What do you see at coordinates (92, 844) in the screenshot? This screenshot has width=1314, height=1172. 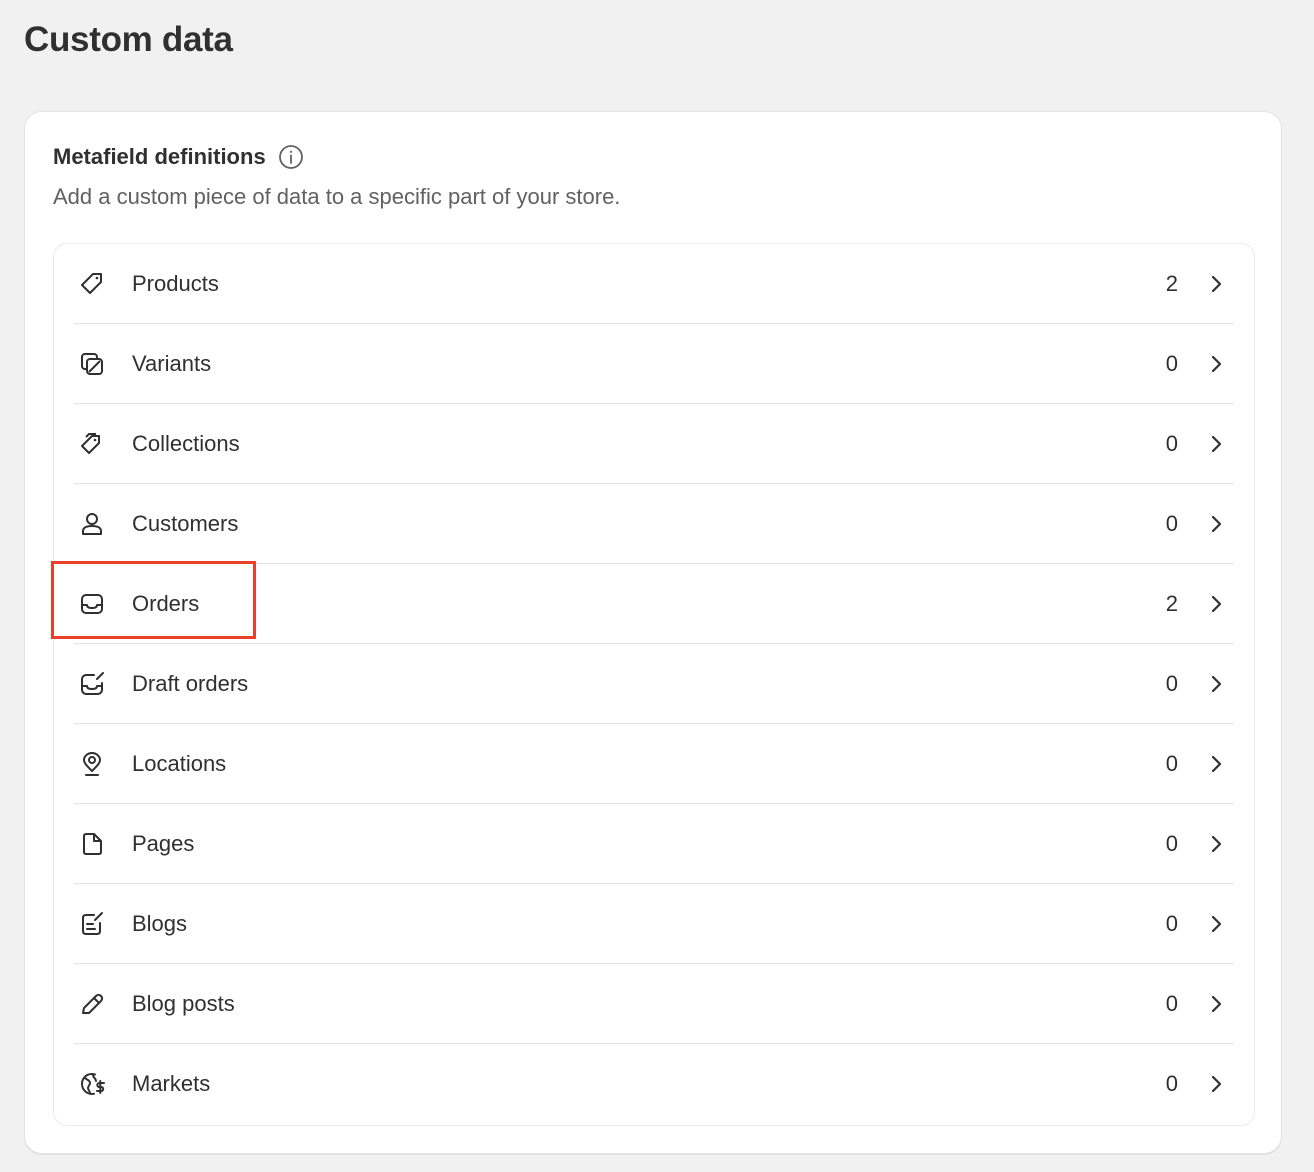 I see `page-icon` at bounding box center [92, 844].